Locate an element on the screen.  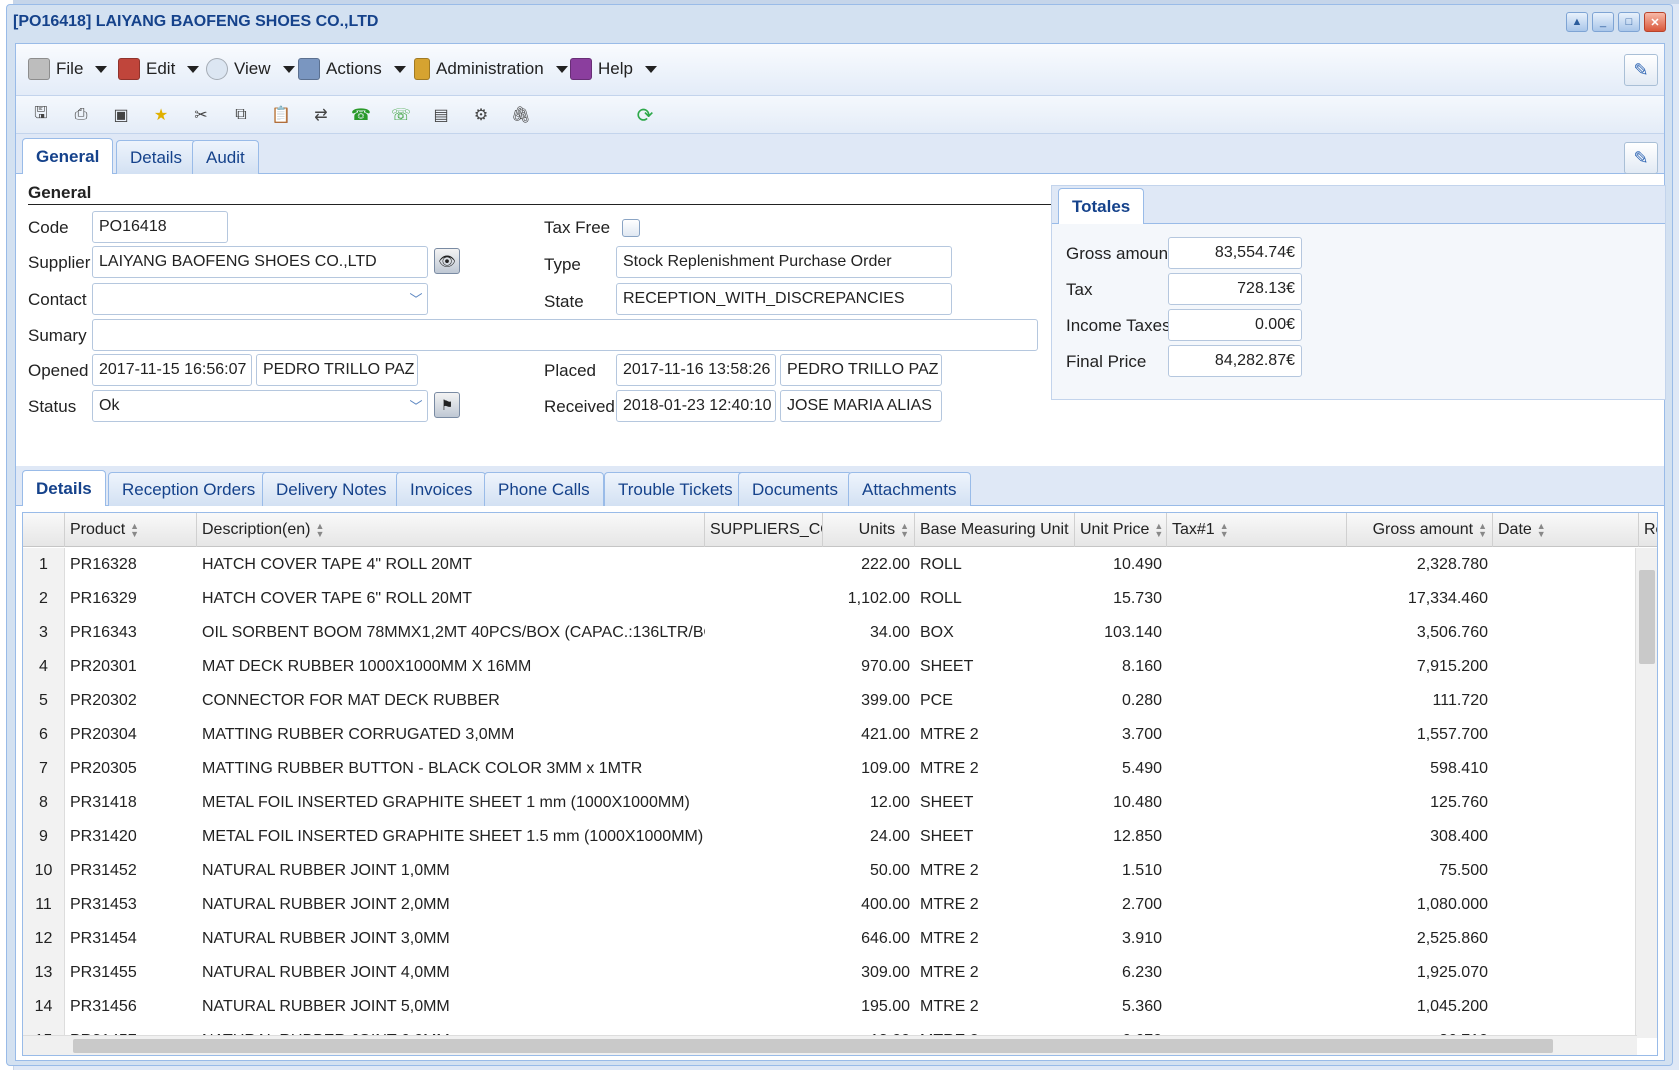
tax-free-checkbox is located at coordinates (631, 228).